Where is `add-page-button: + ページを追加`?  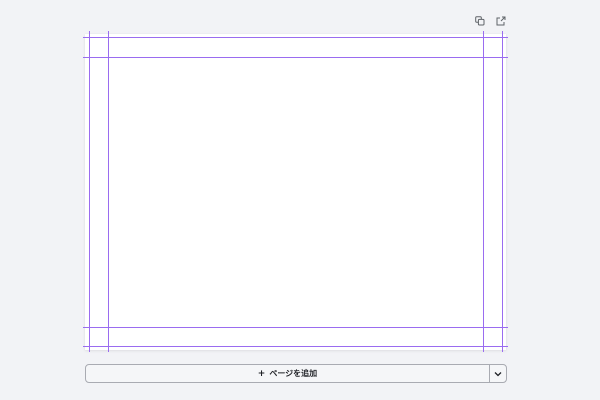
add-page-button: + ページを追加 is located at coordinates (287, 373).